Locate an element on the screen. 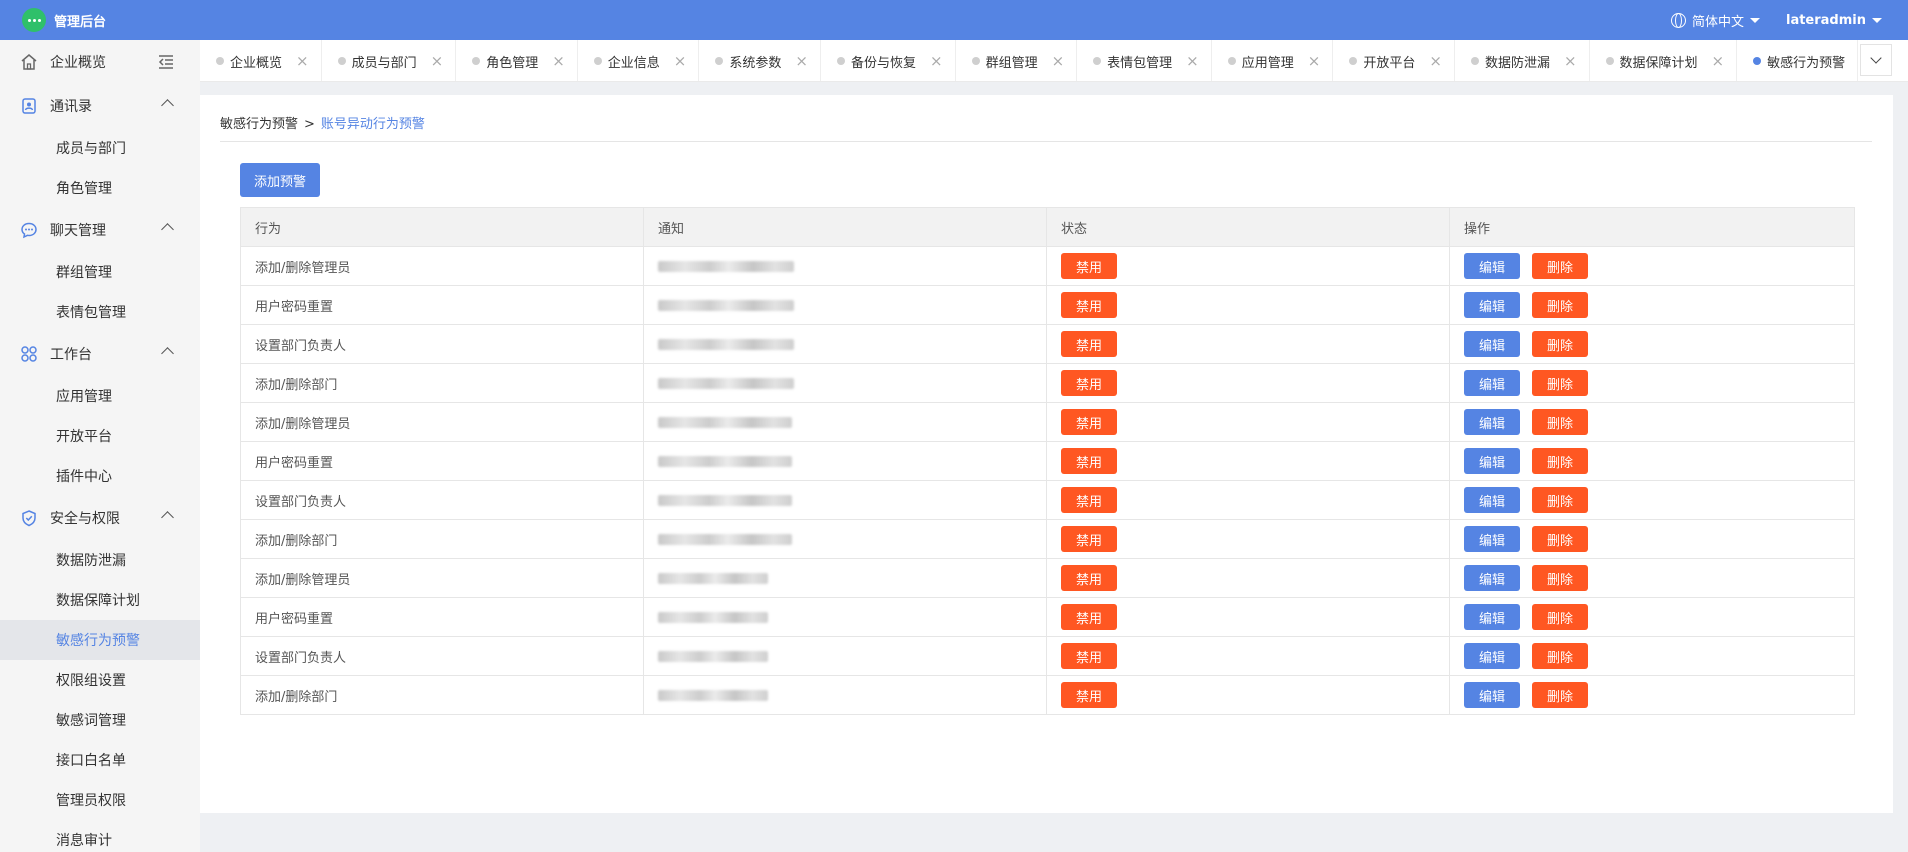  chevron-up-icon is located at coordinates (167, 229).